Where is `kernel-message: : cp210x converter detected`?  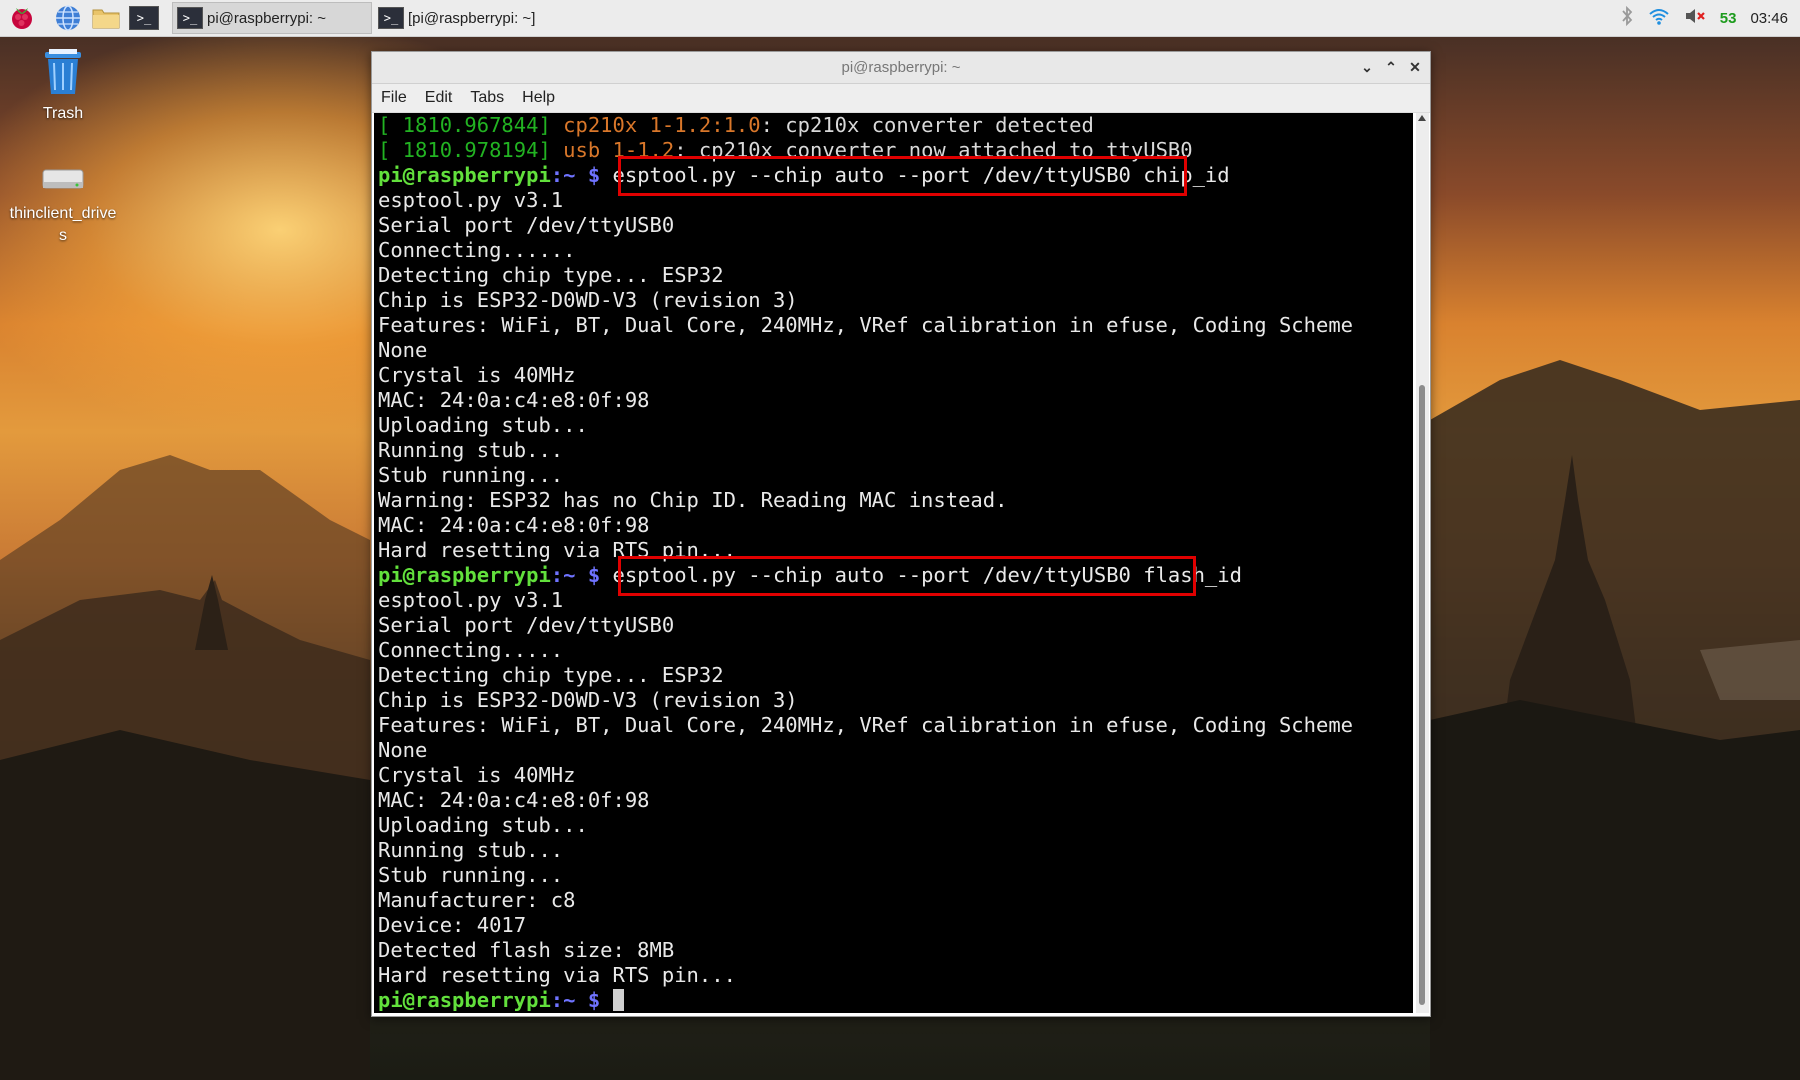 kernel-message: : cp210x converter detected is located at coordinates (927, 125).